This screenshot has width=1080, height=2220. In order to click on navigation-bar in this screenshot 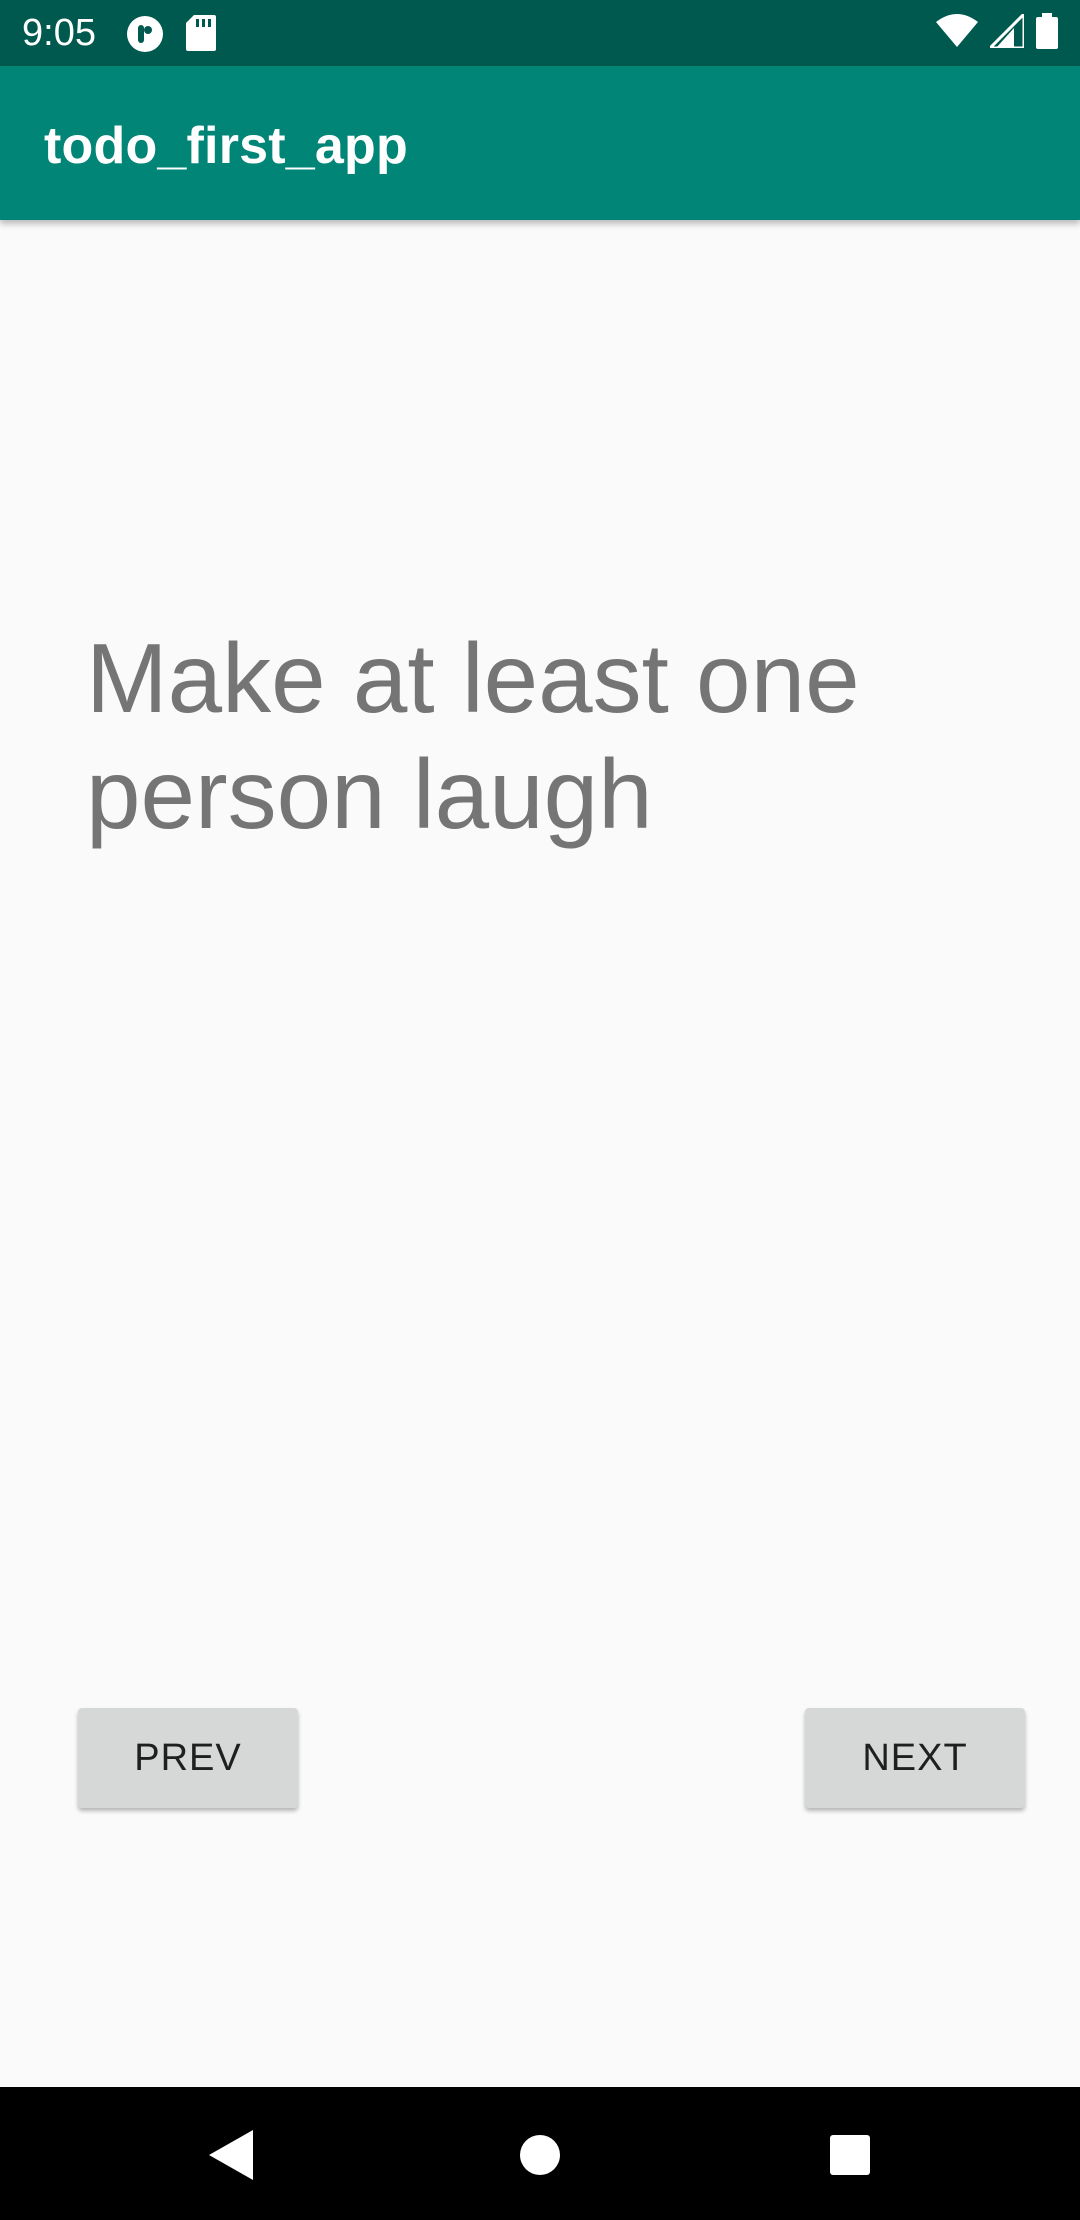, I will do `click(540, 2153)`.